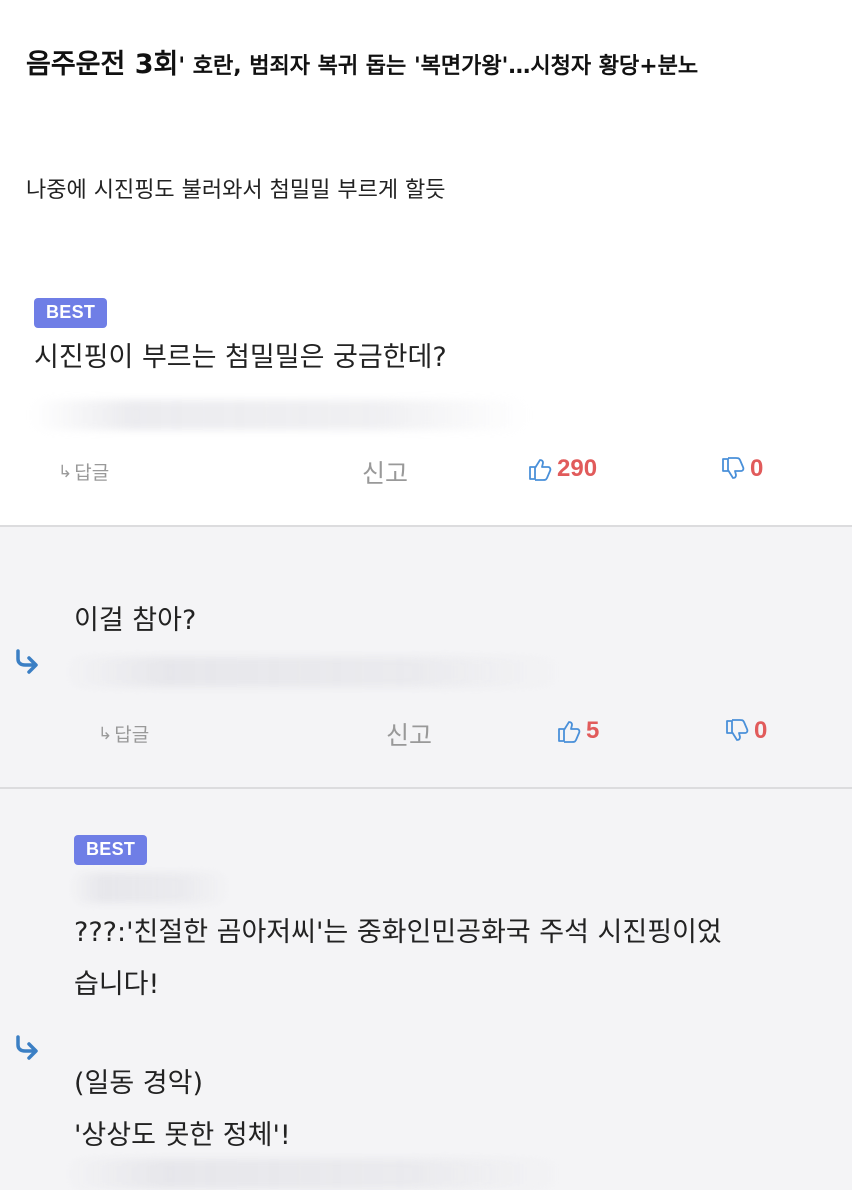 The height and width of the screenshot is (1190, 852). I want to click on comment-line: 습니다!, so click(117, 984).